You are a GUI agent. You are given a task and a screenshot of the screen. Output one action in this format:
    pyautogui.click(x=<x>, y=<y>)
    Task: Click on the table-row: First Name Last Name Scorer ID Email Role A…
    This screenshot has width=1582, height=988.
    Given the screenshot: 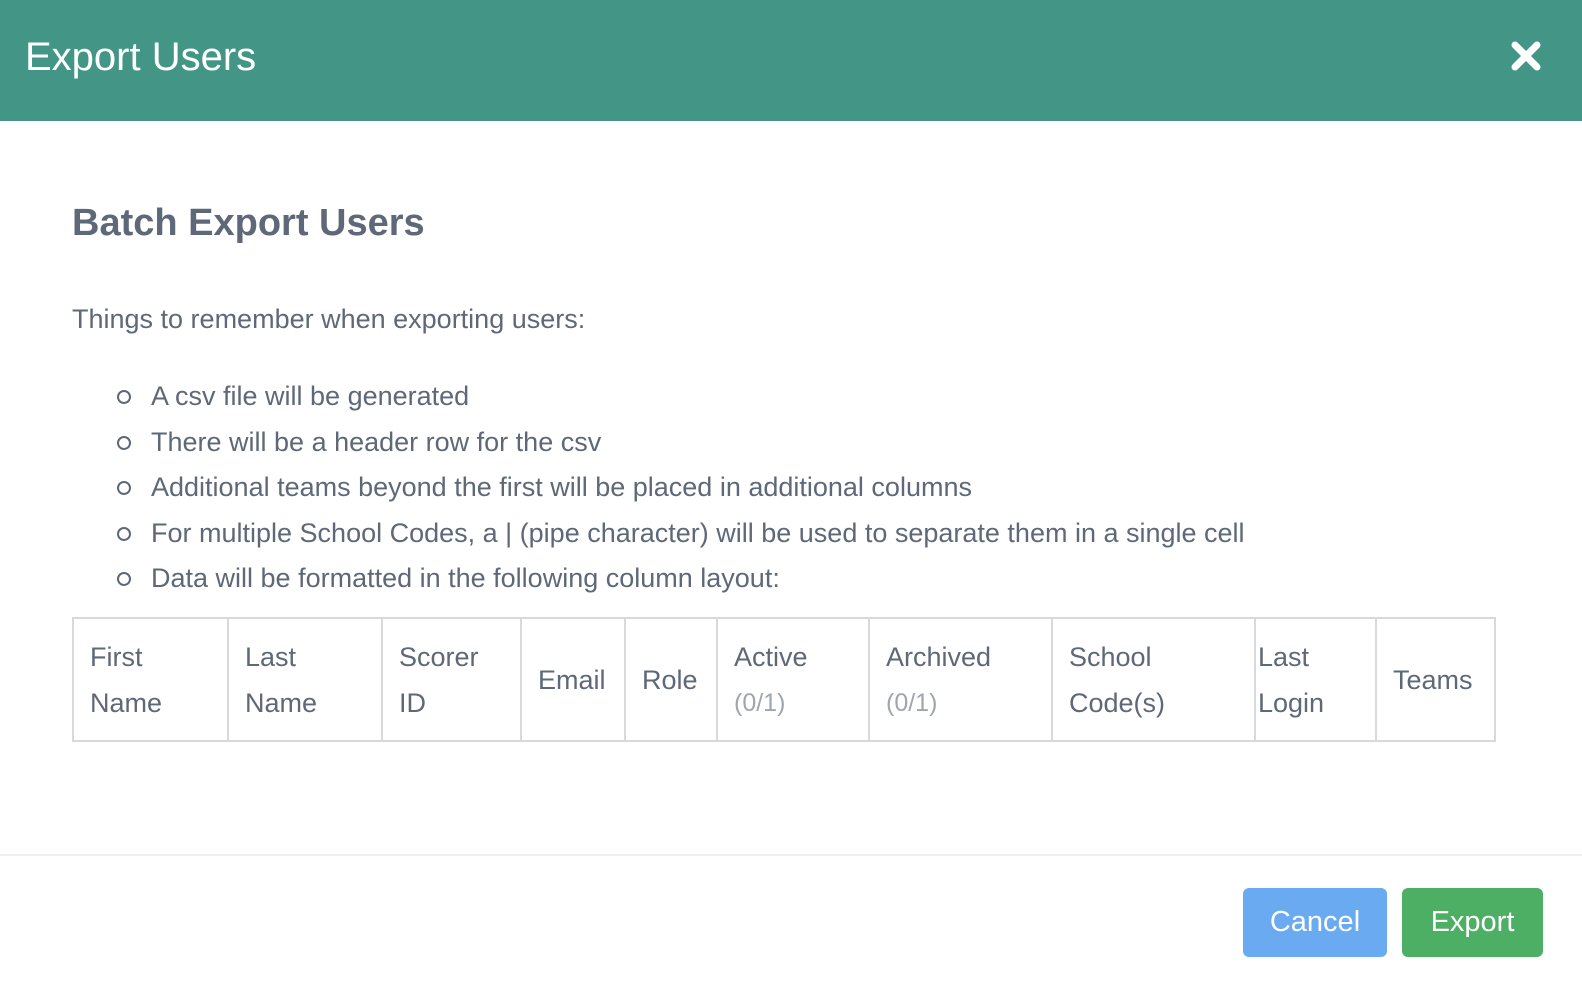 What is the action you would take?
    pyautogui.click(x=784, y=679)
    